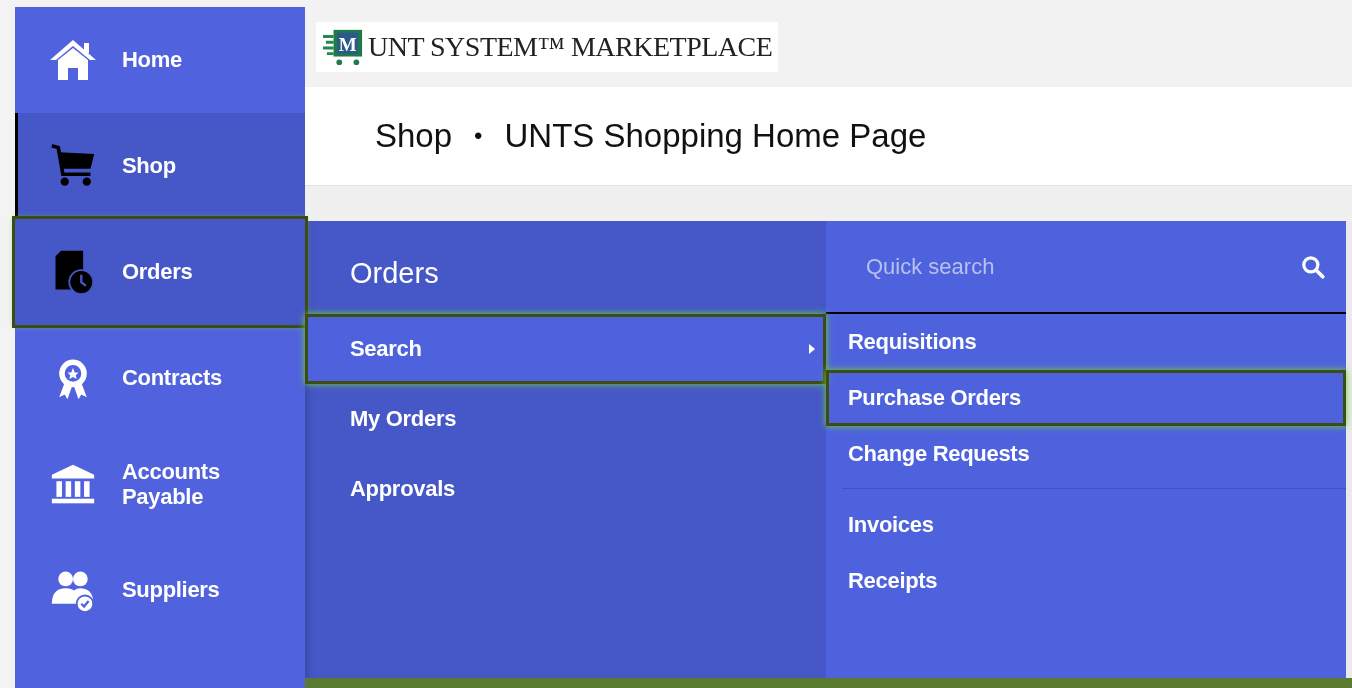 The width and height of the screenshot is (1352, 688). I want to click on sidebar-item: Orders, so click(160, 272).